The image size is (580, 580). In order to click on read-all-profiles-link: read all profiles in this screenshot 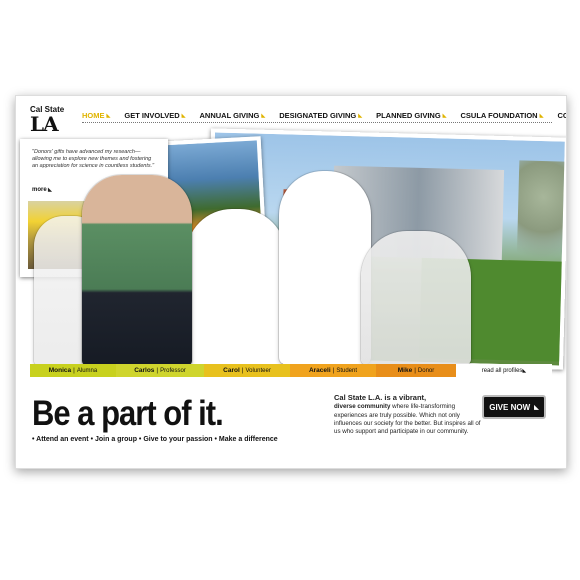, I will do `click(504, 370)`.